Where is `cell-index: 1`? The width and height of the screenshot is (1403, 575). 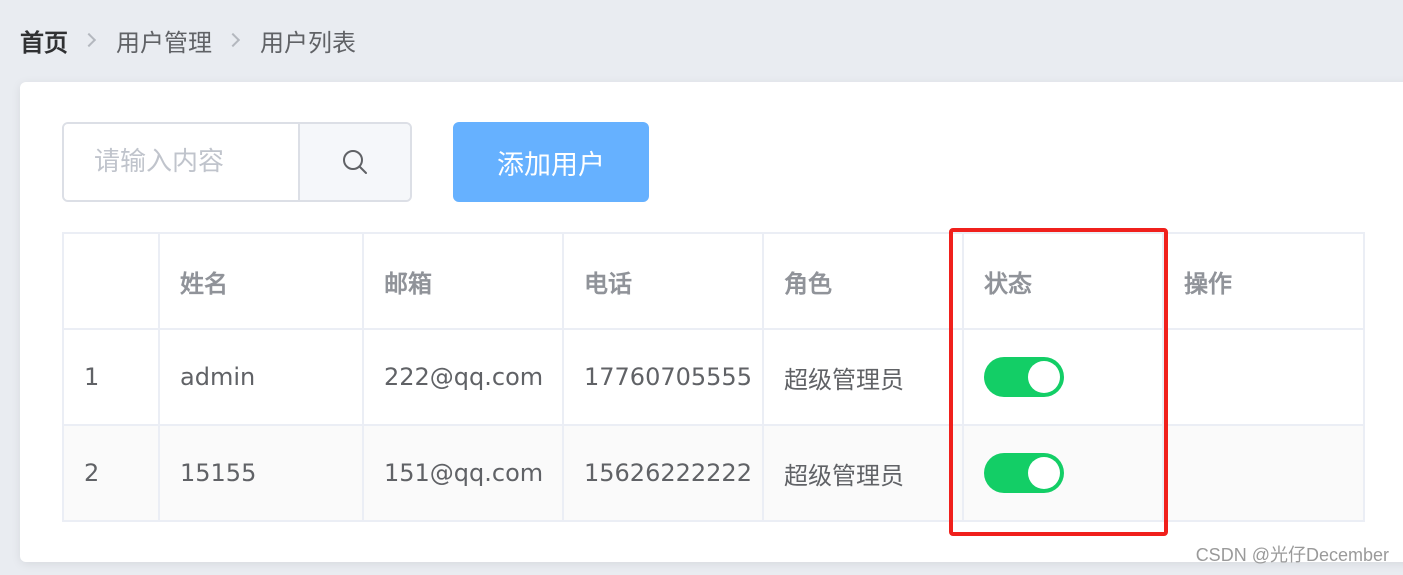
cell-index: 1 is located at coordinates (111, 377).